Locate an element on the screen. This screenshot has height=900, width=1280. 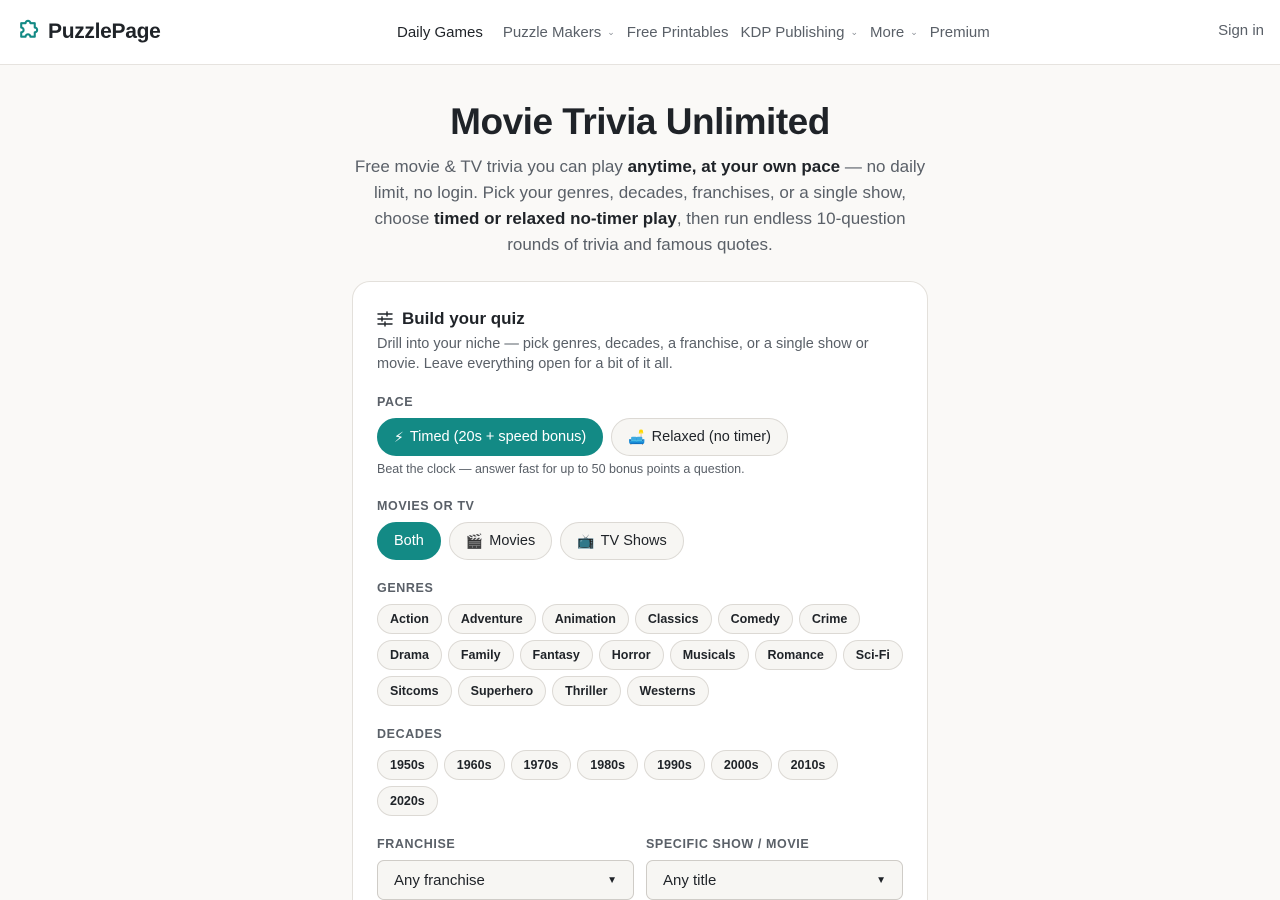
genre-chip-musicals: Musicals is located at coordinates (709, 655).